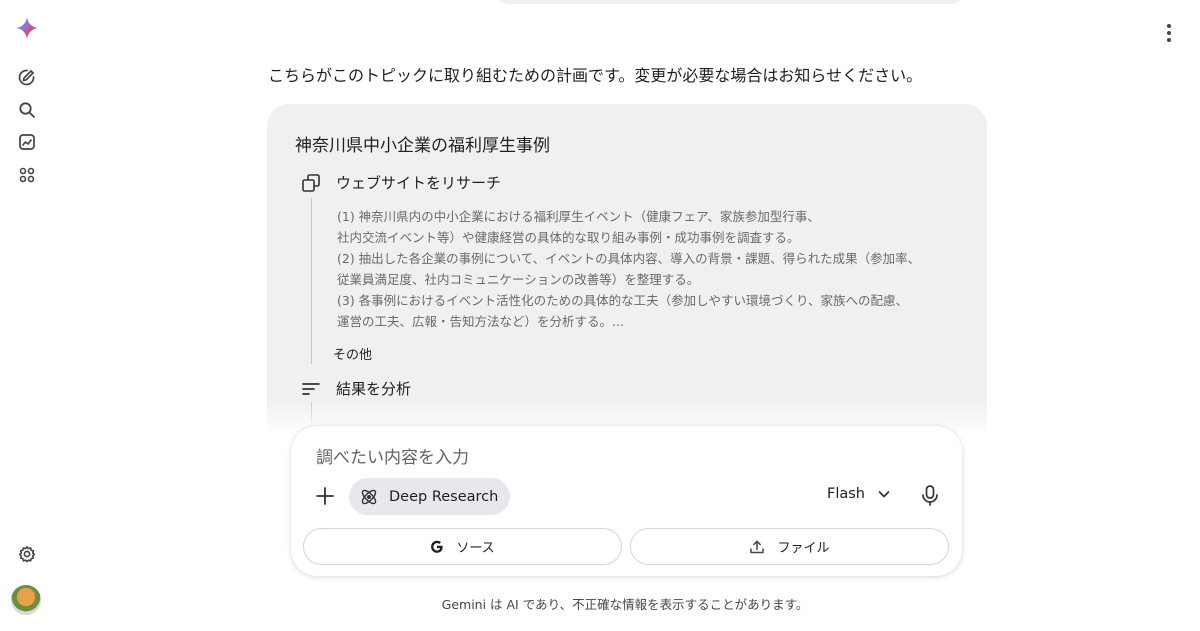 The width and height of the screenshot is (1200, 631). What do you see at coordinates (730, 2) in the screenshot?
I see `previous-message-bubble` at bounding box center [730, 2].